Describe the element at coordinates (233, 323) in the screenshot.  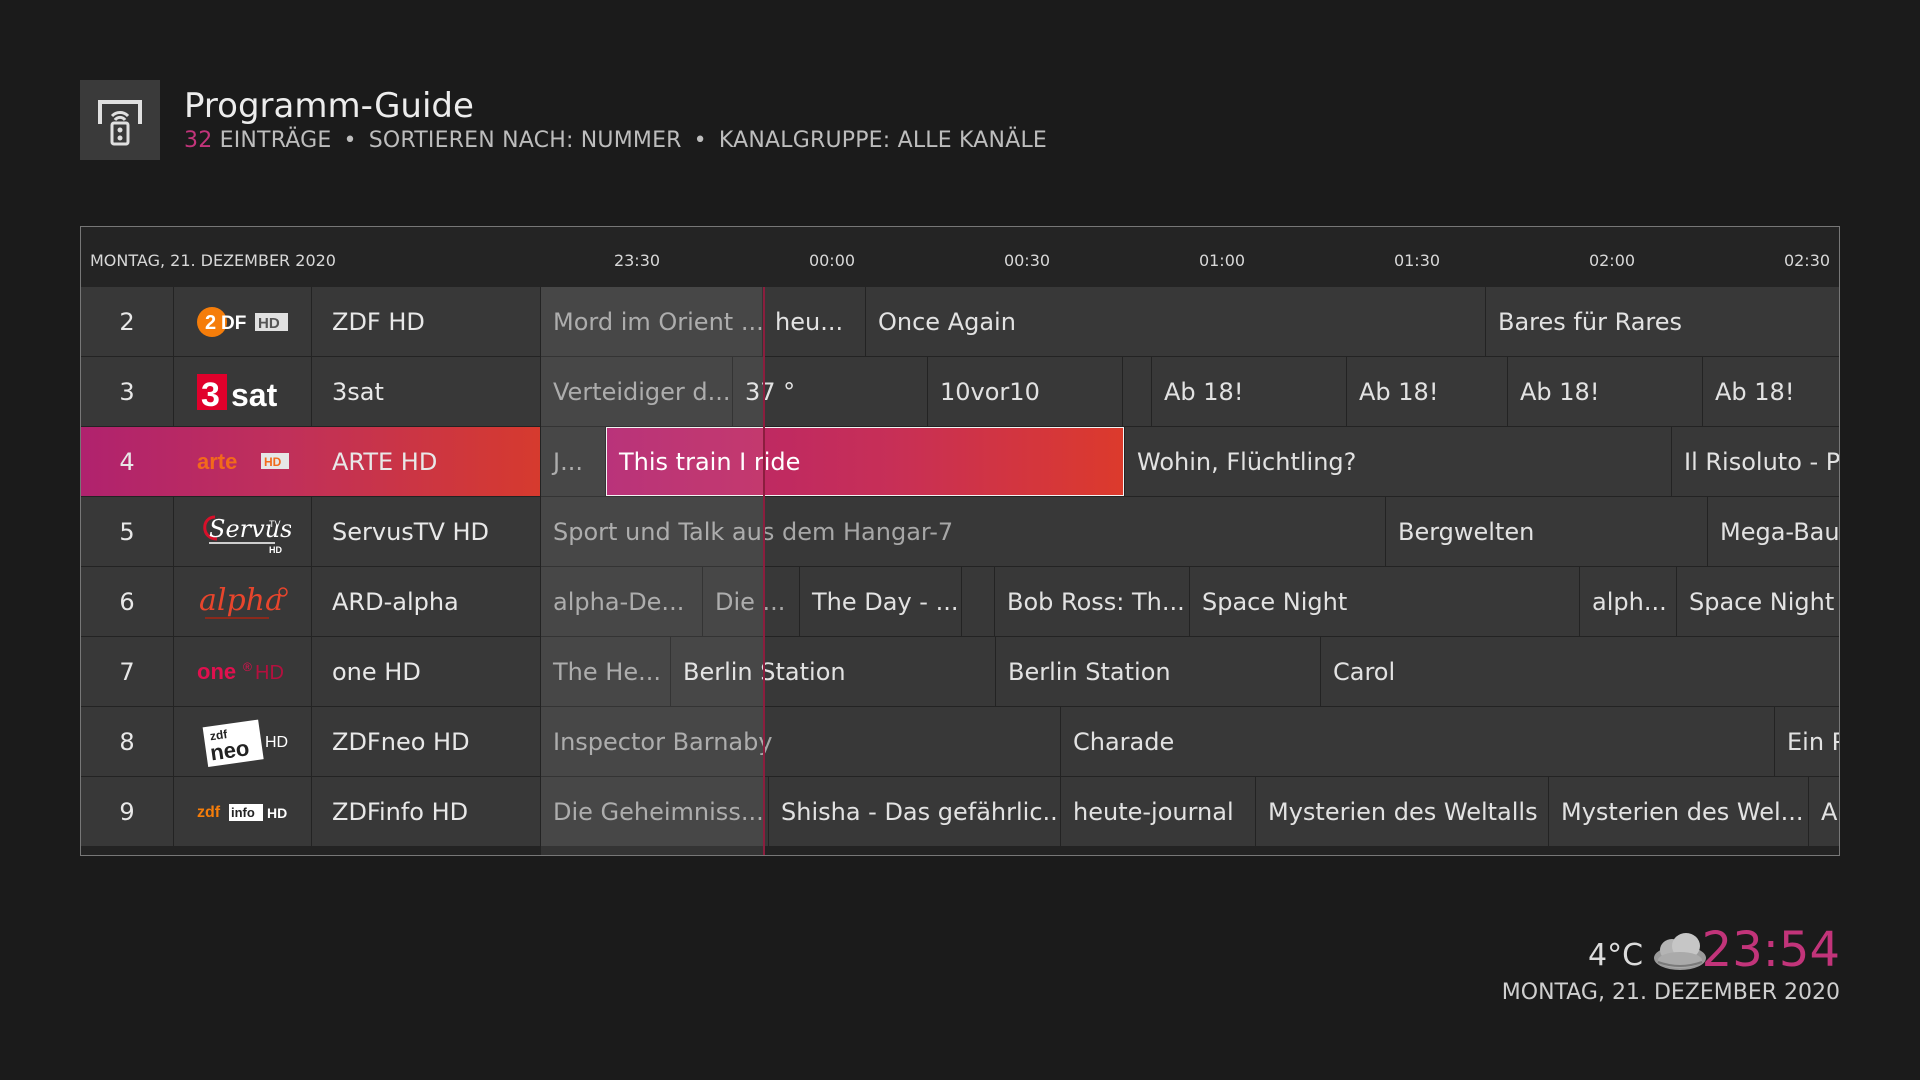
I see `svg-text: DF` at that location.